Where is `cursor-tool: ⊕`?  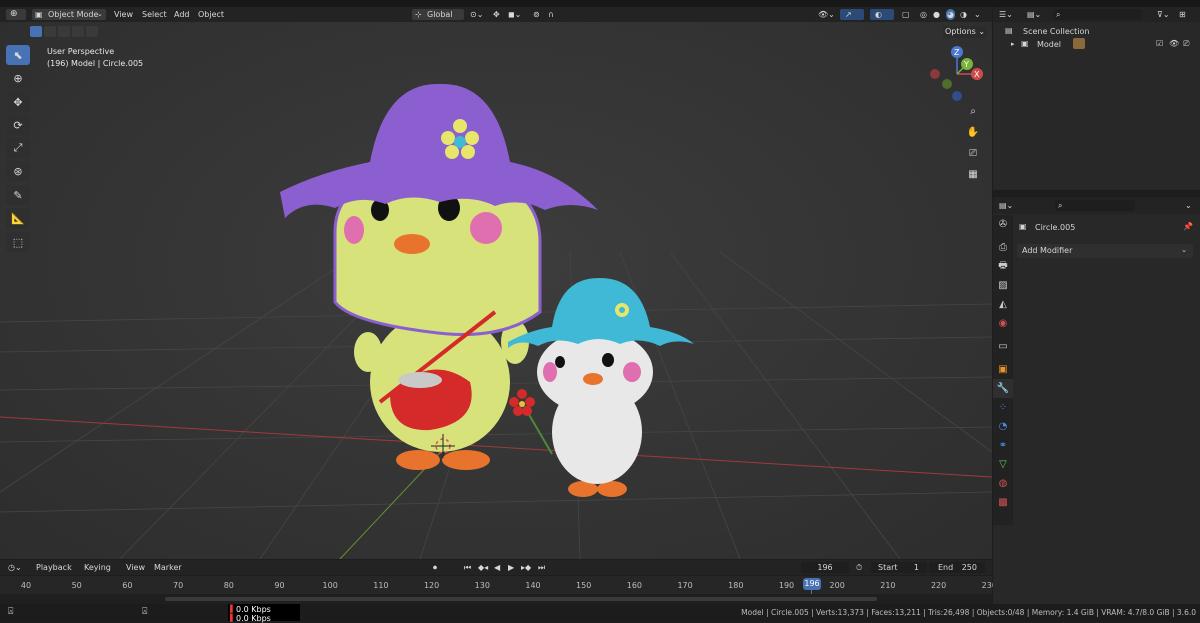
cursor-tool: ⊕ is located at coordinates (18, 78).